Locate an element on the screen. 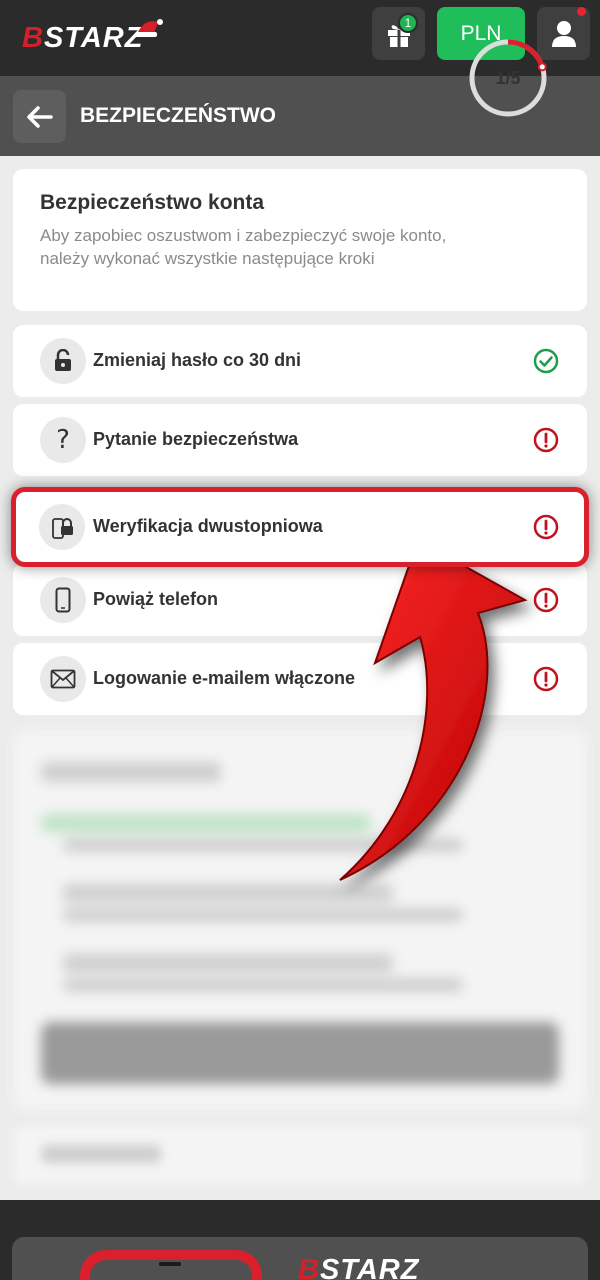  step-label: Powiąż telefon is located at coordinates (156, 599).